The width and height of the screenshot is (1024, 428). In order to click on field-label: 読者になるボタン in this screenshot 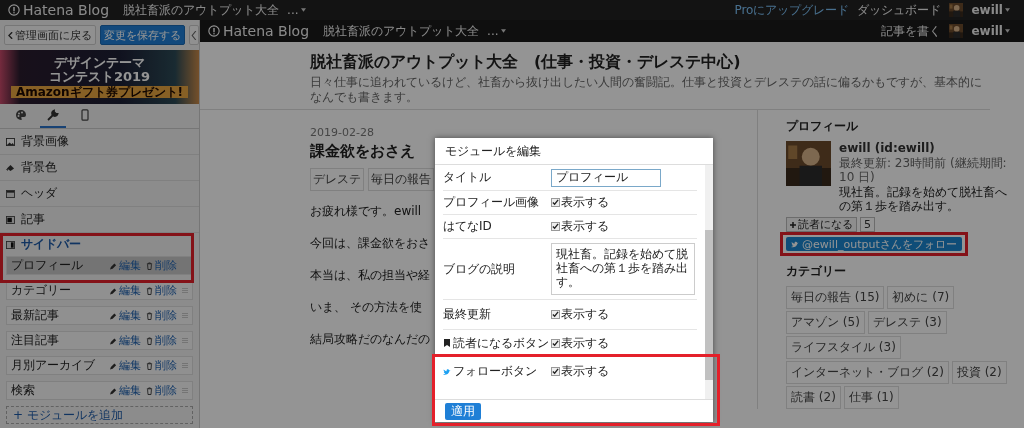, I will do `click(501, 343)`.